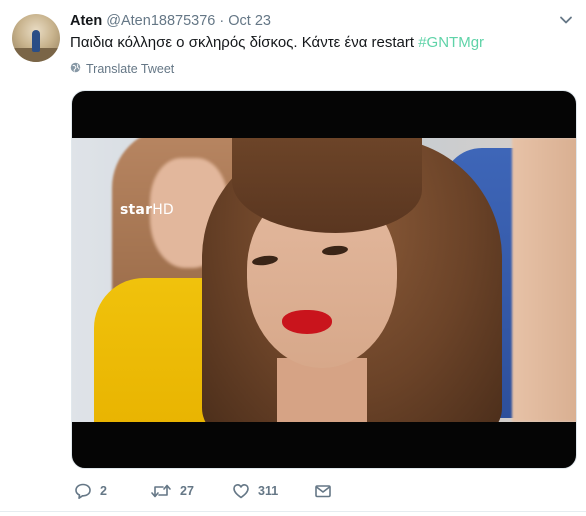 Image resolution: width=586 pixels, height=516 pixels. Describe the element at coordinates (249, 21) in the screenshot. I see `tweet-date: Oct 23` at that location.